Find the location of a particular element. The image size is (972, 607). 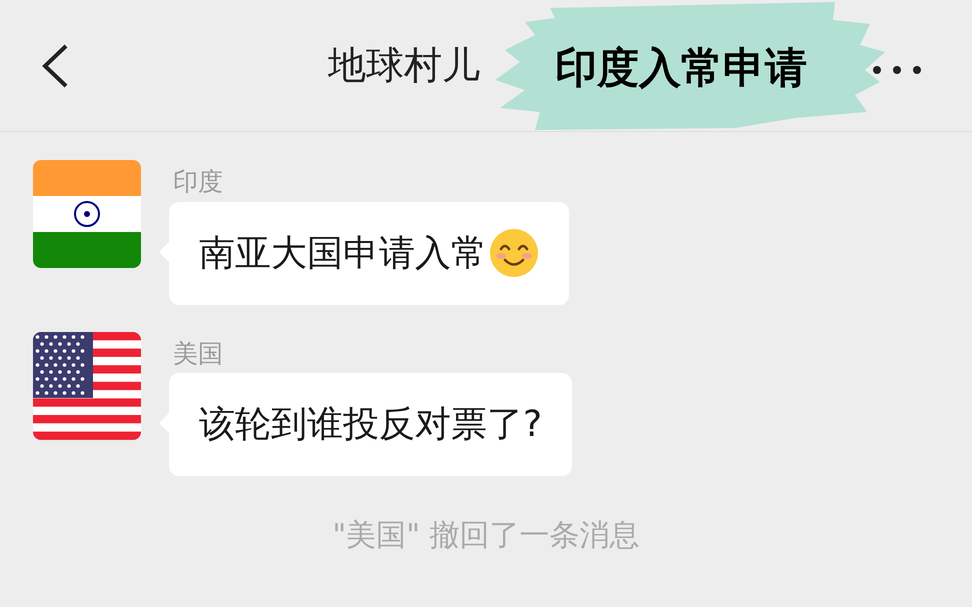

caption-text: 印度入常申请 is located at coordinates (681, 68).